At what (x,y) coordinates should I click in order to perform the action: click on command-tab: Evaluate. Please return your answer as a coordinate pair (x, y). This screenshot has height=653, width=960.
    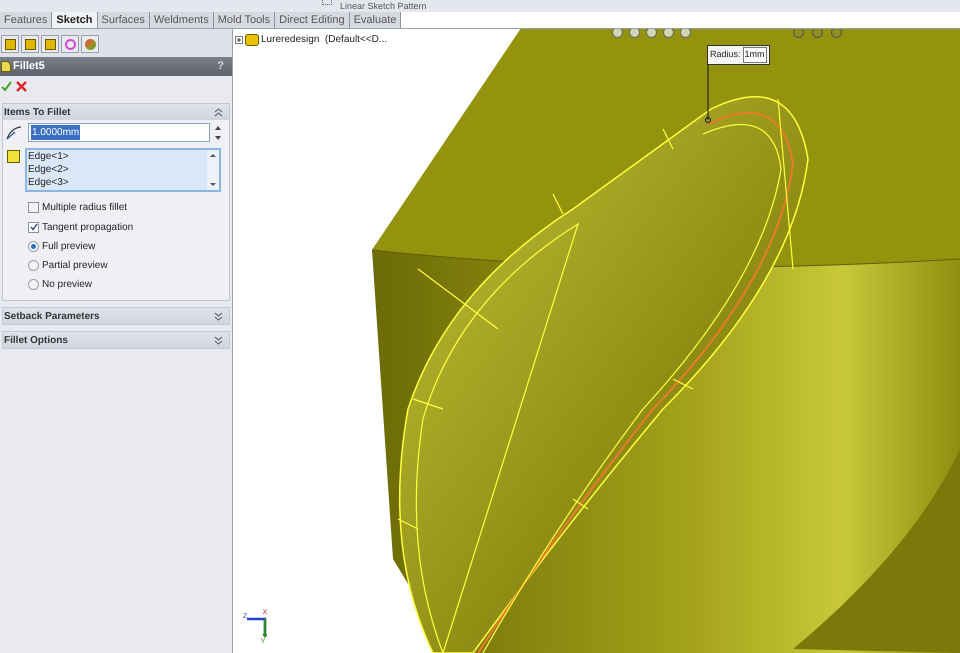
    Looking at the image, I should click on (376, 20).